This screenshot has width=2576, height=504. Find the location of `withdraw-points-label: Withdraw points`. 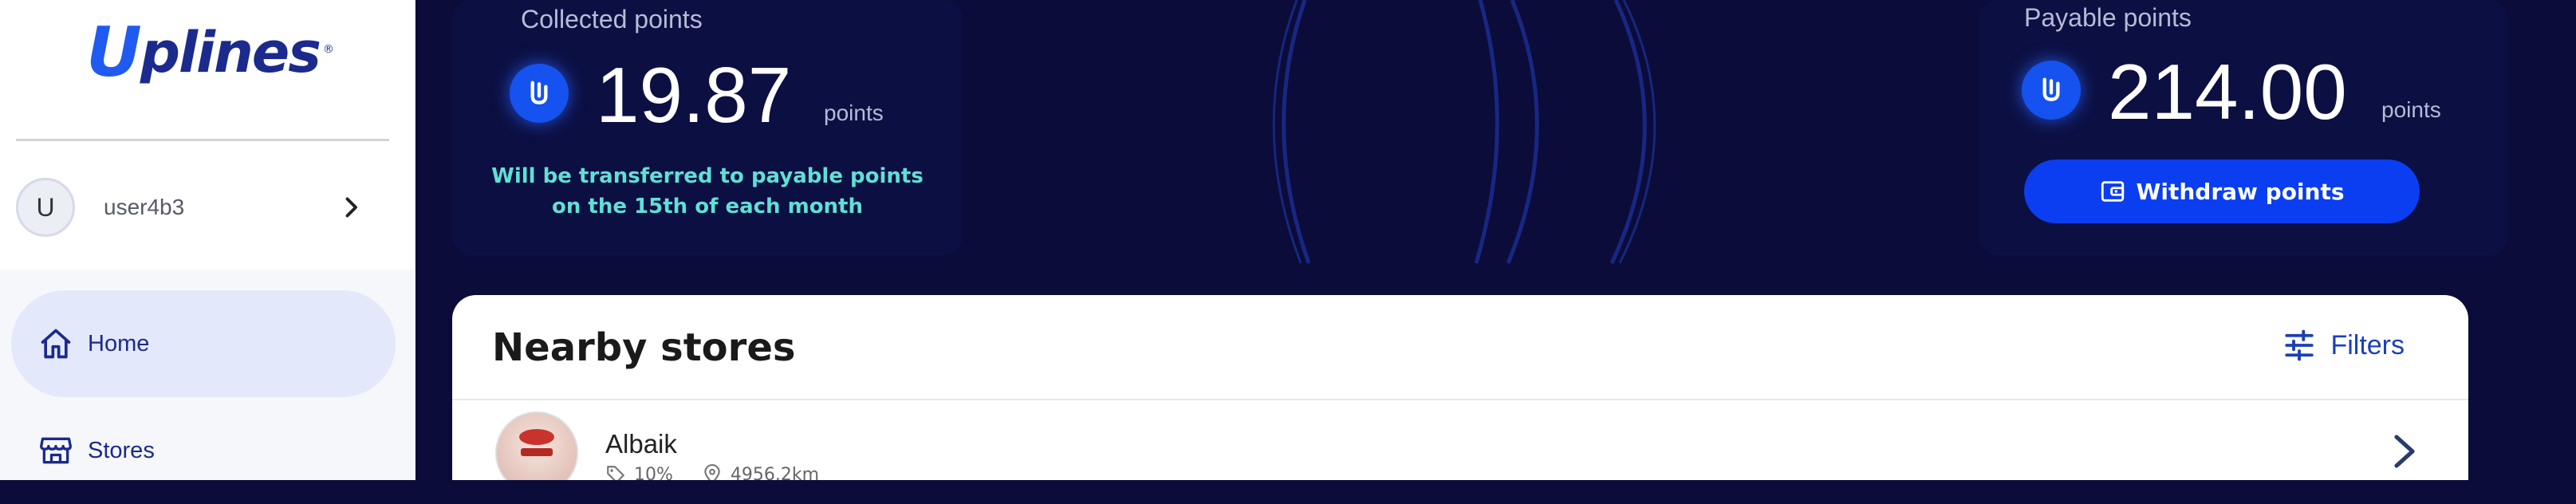

withdraw-points-label: Withdraw points is located at coordinates (2240, 191).